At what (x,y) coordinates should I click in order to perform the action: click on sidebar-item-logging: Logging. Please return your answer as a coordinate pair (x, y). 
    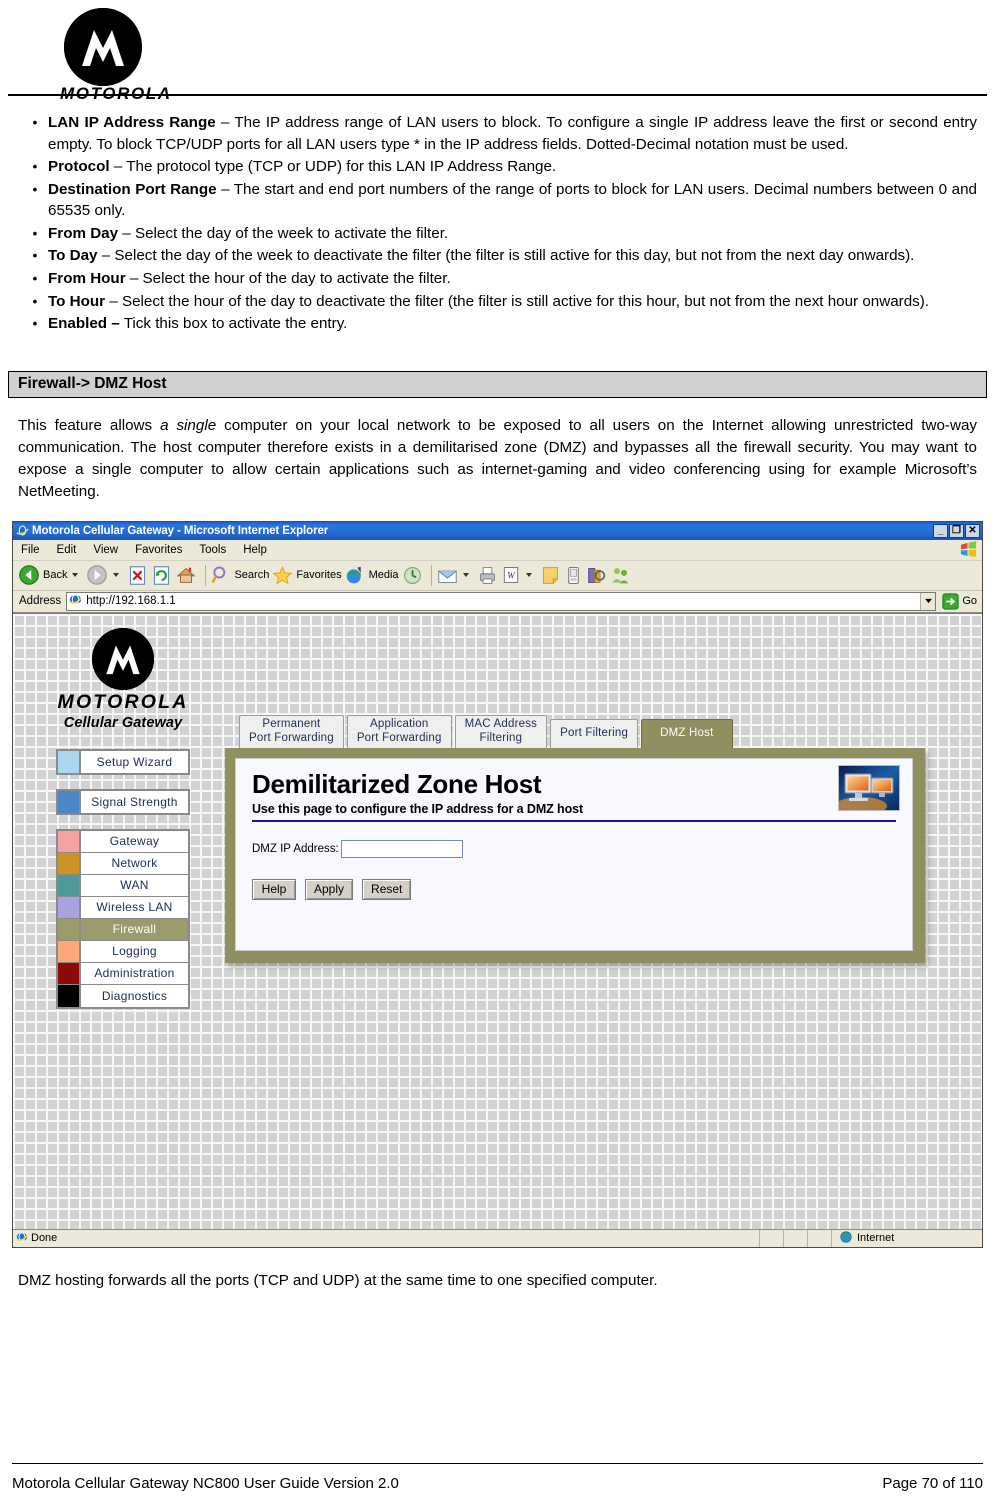
    Looking at the image, I should click on (123, 951).